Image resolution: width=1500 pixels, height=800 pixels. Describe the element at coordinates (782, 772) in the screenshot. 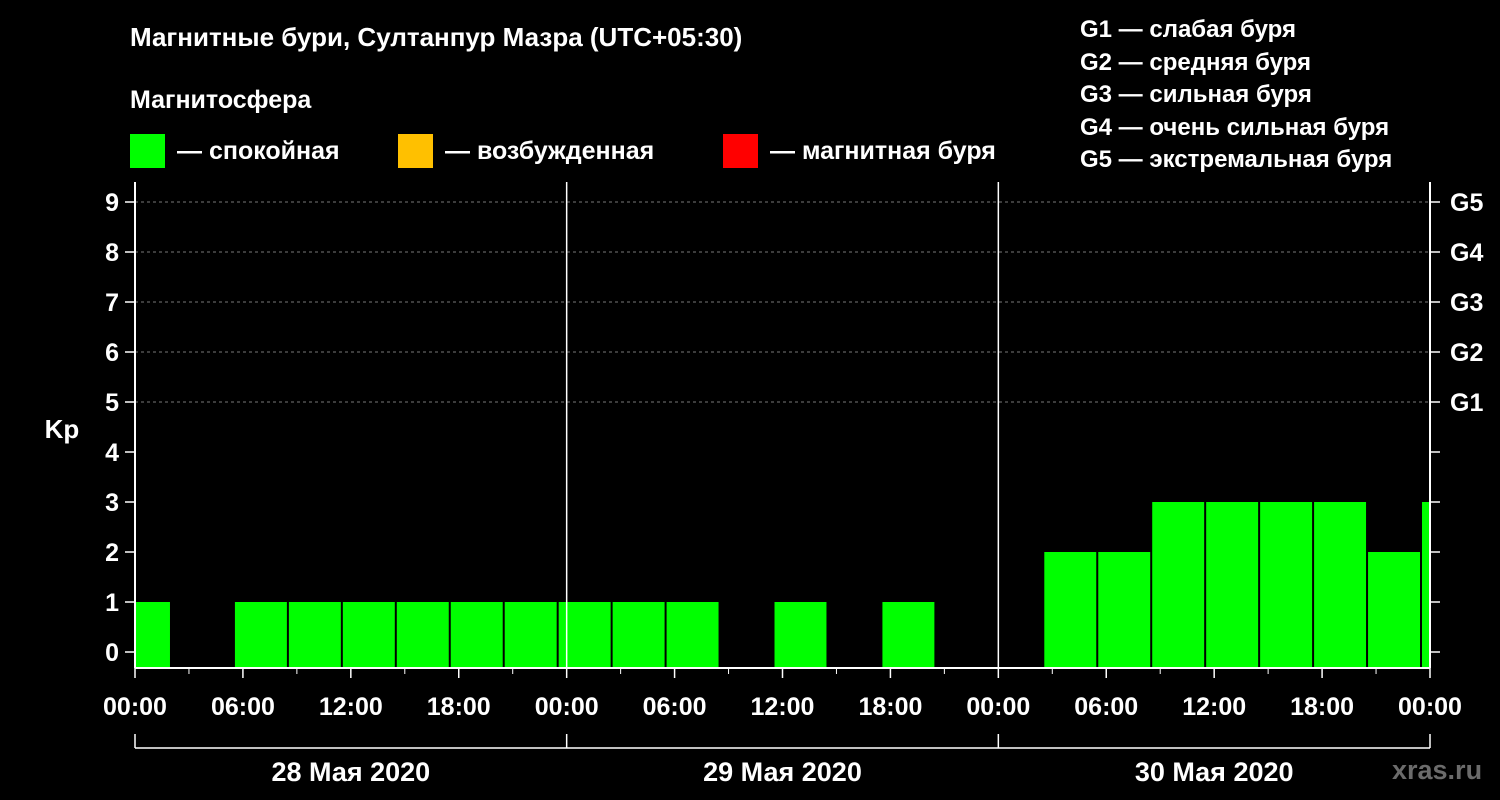

I see `day-label: 29 Мая 2020` at that location.